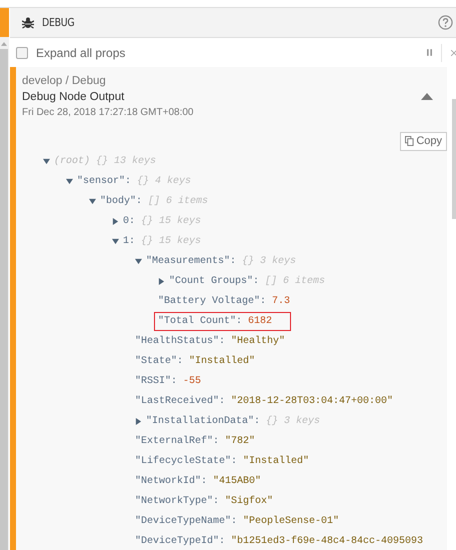 This screenshot has height=550, width=456. I want to click on property-value: 6182, so click(260, 321).